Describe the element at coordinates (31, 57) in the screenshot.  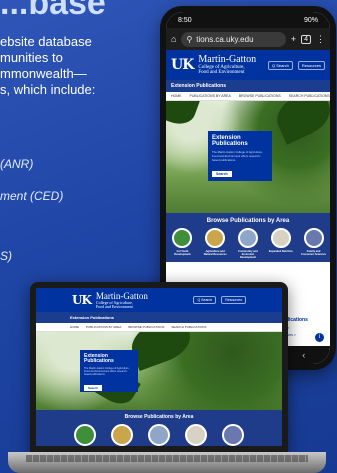
I see `intro-line: munities to` at that location.